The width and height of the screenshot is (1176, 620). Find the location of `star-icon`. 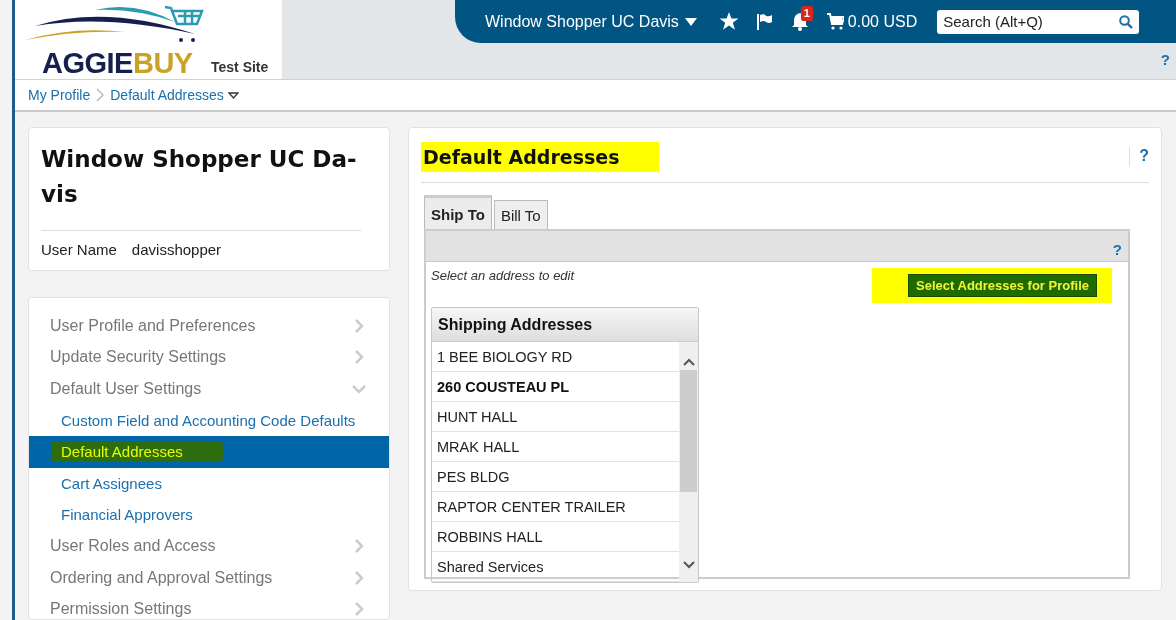

star-icon is located at coordinates (728, 21).